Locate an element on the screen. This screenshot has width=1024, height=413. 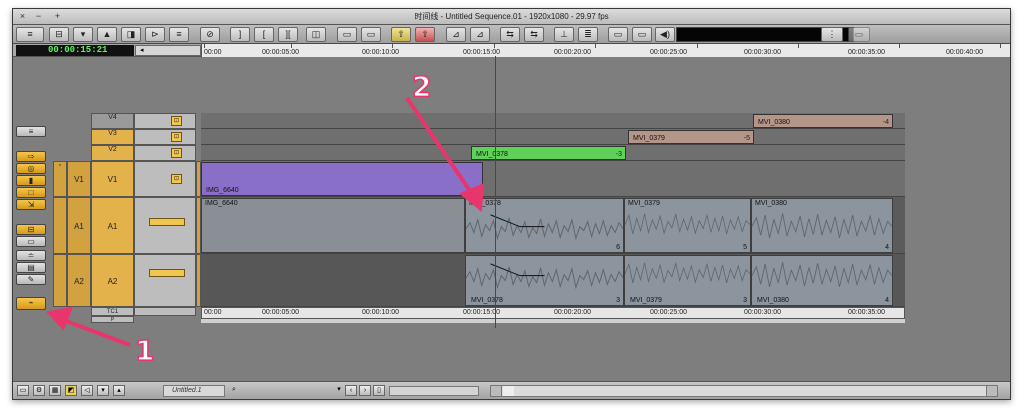
annotation-label-2: 2 is located at coordinates (421, 86).